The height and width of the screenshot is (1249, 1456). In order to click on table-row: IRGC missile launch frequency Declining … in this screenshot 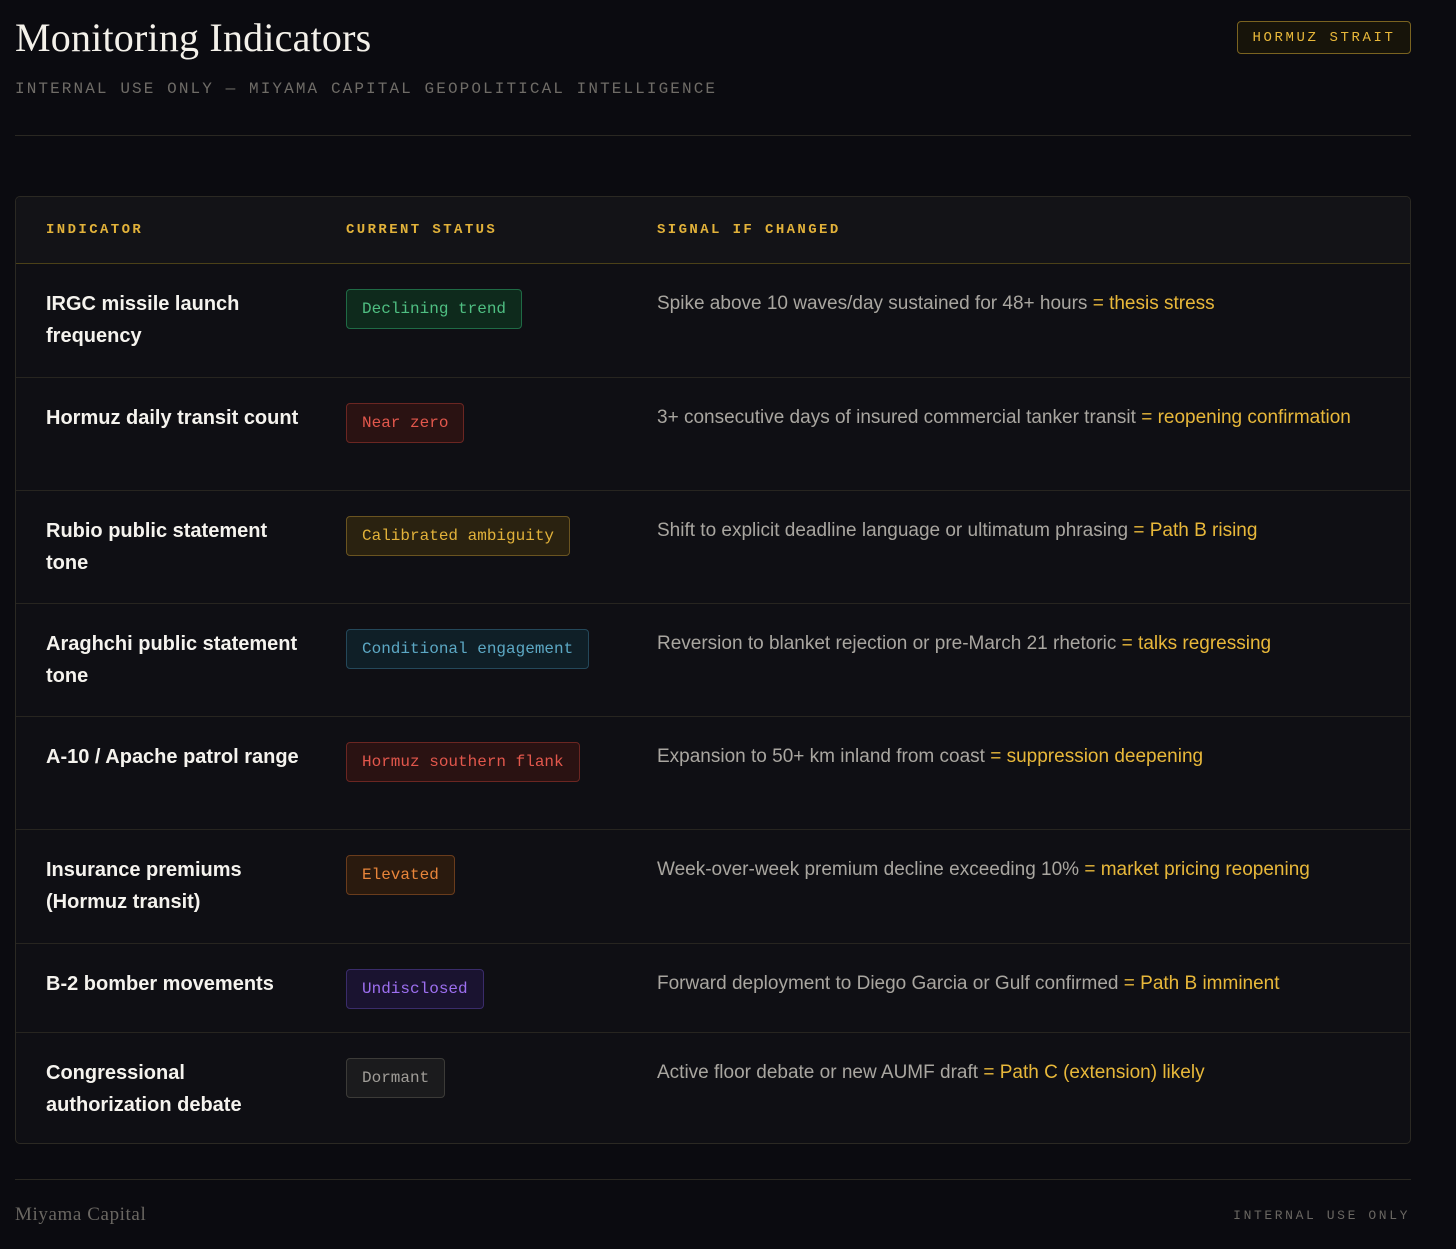, I will do `click(713, 321)`.